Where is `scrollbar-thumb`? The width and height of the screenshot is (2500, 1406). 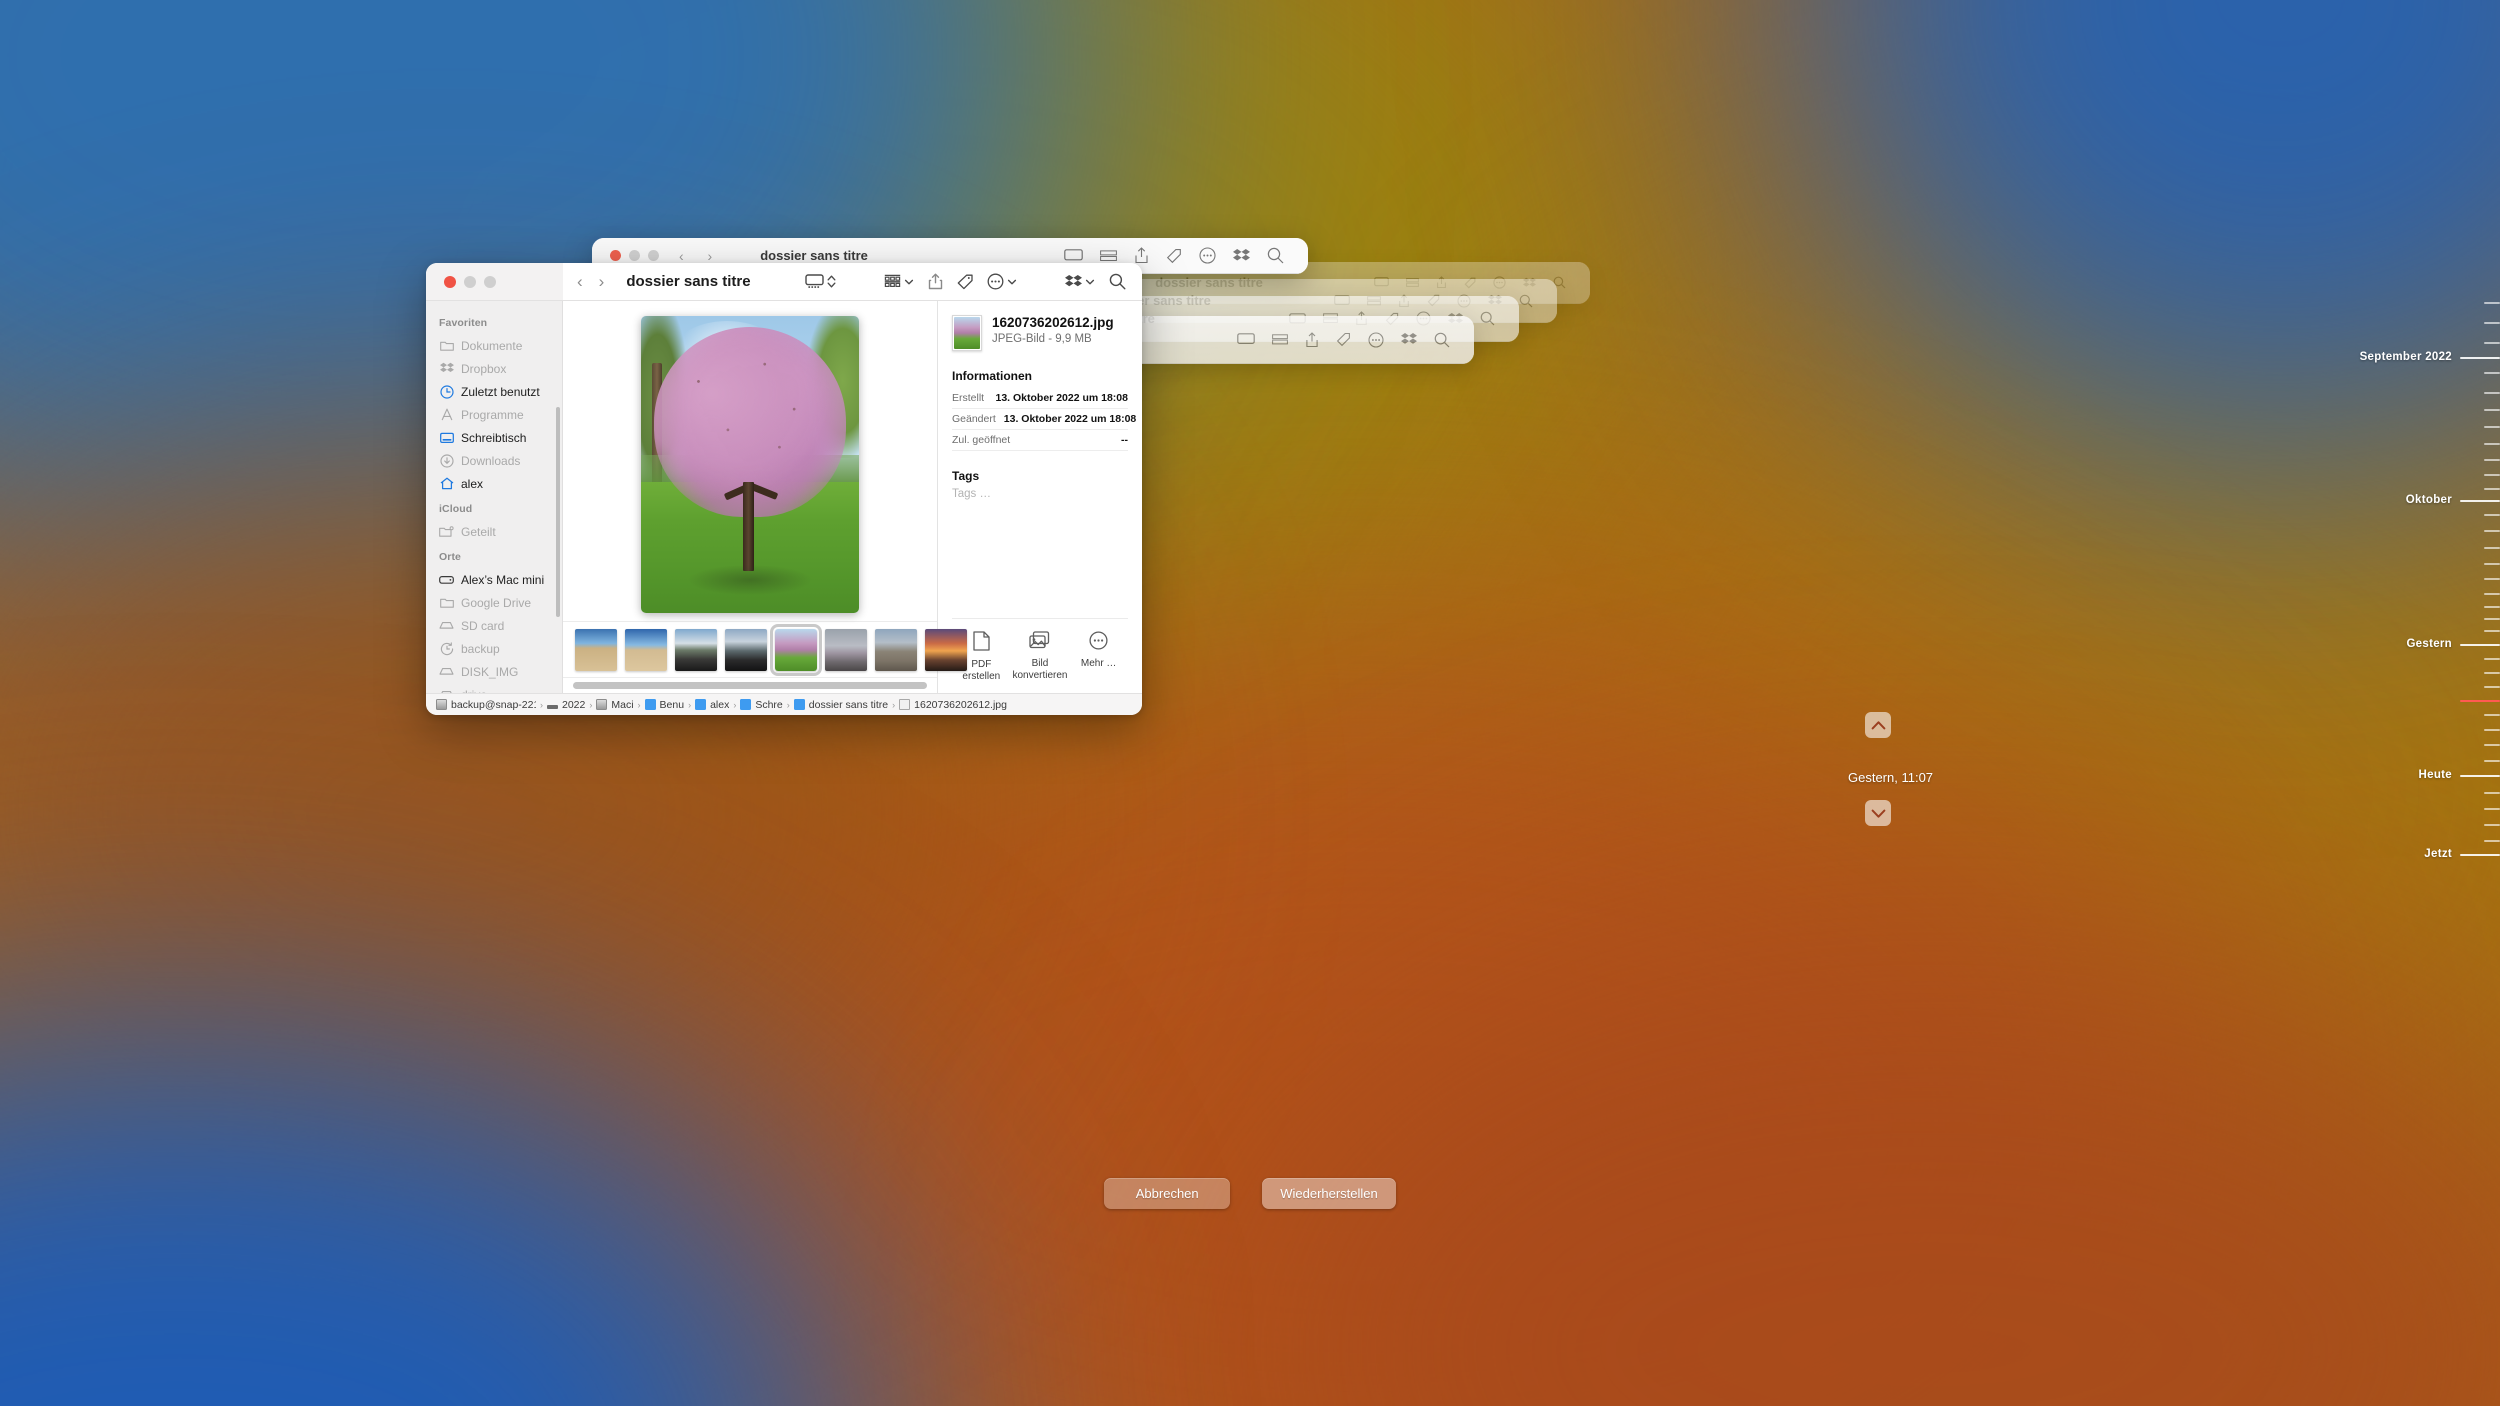
scrollbar-thumb is located at coordinates (750, 685).